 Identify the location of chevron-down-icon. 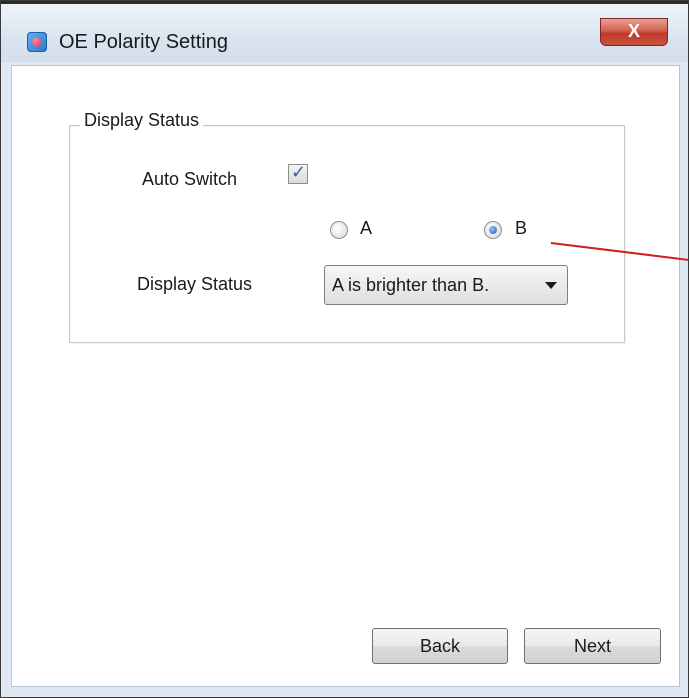
(551, 285).